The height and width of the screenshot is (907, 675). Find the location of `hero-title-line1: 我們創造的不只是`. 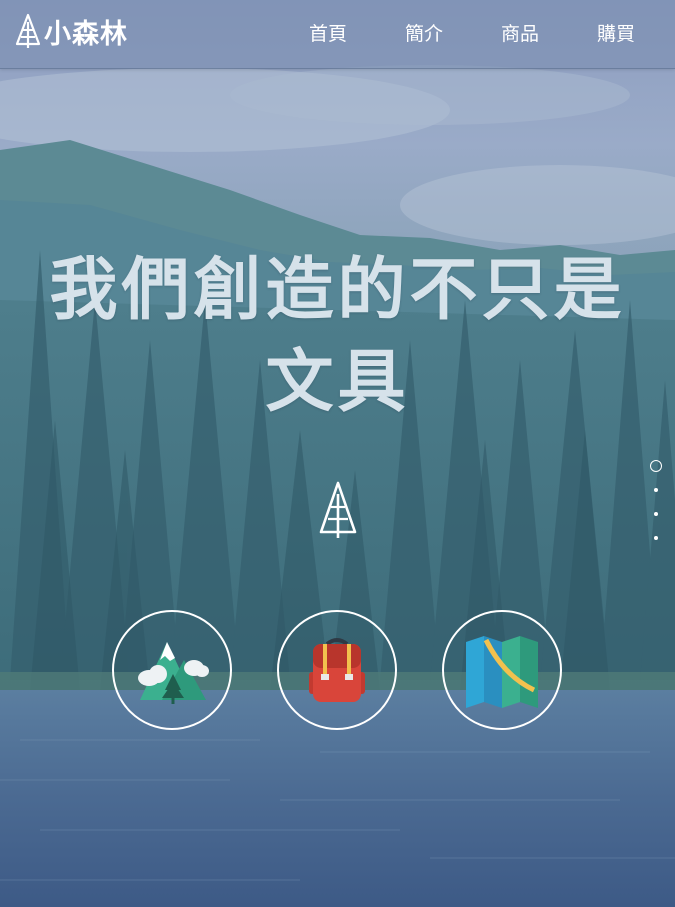

hero-title-line1: 我們創造的不只是 is located at coordinates (337, 290).